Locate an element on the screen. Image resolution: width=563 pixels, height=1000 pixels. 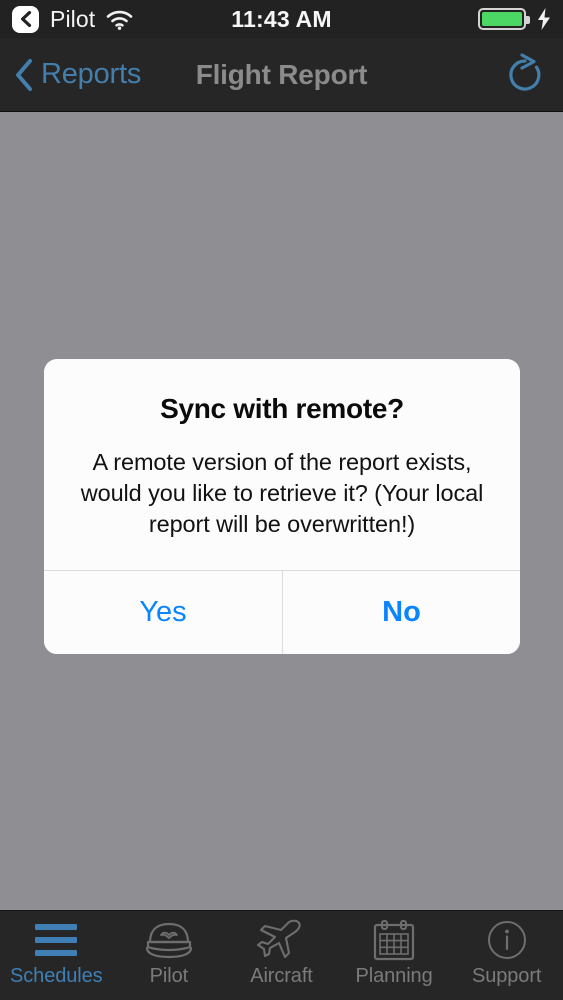
hamburger-menu-icon is located at coordinates (56, 940).